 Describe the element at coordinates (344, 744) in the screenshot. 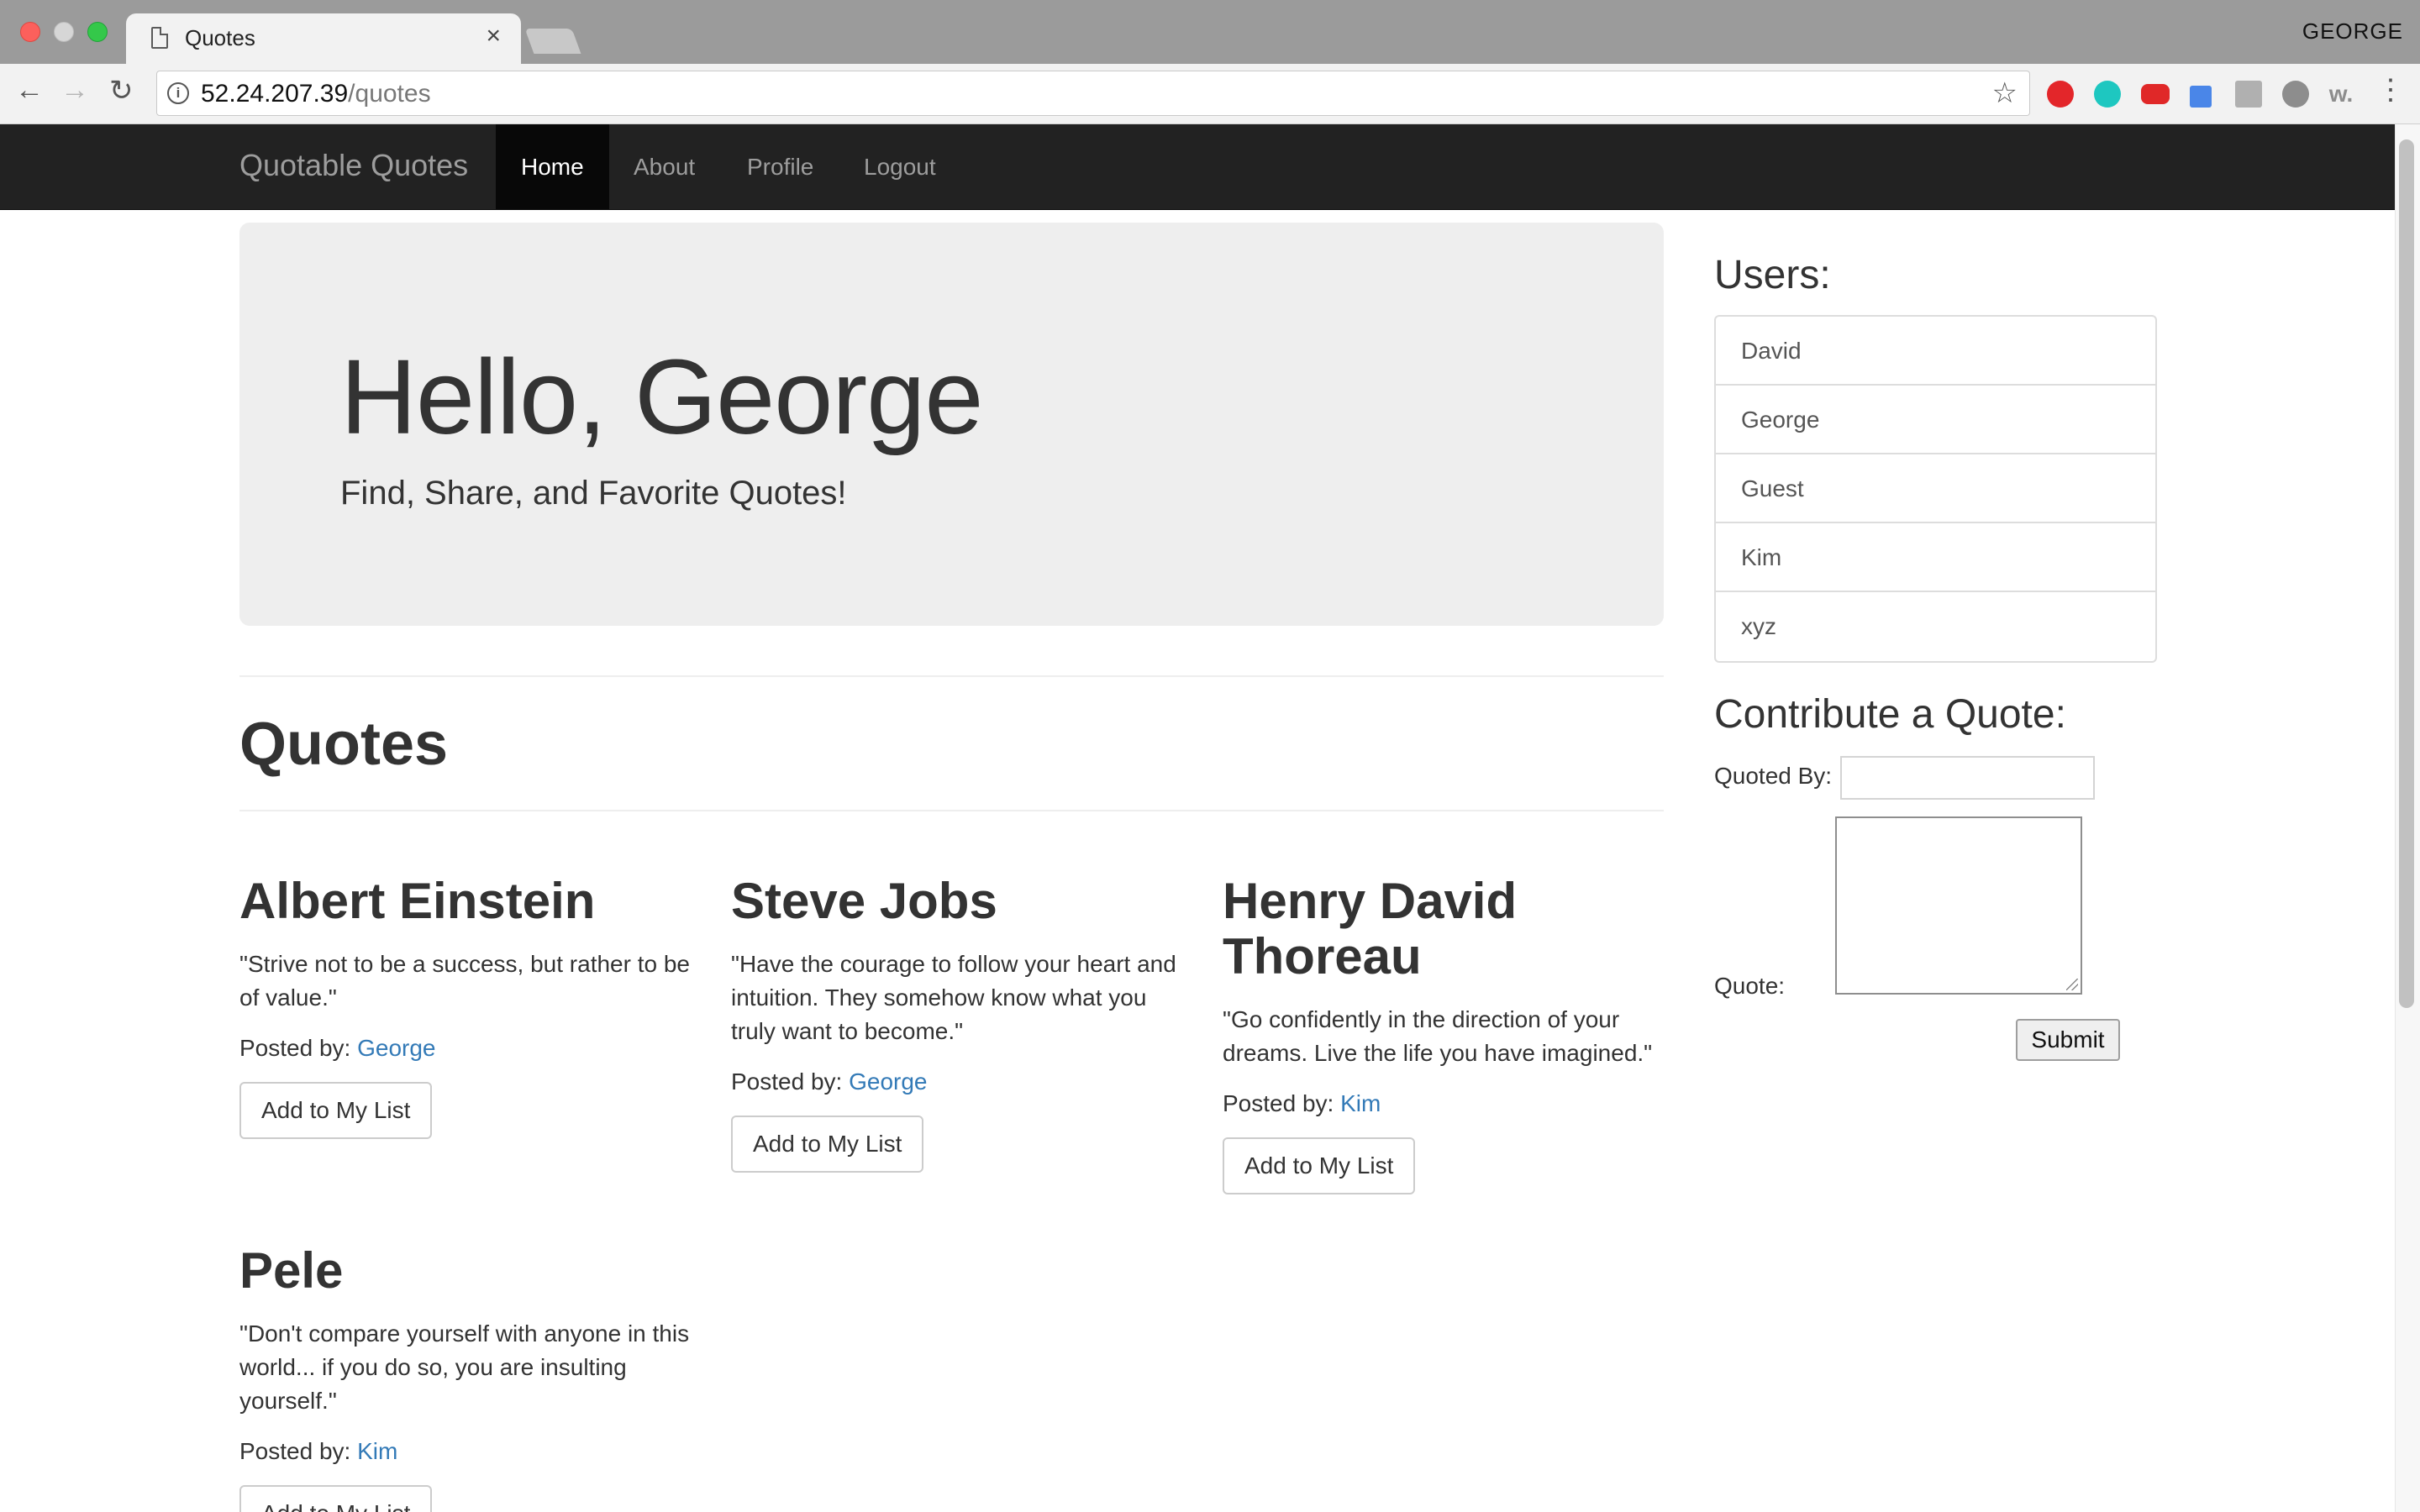

I see `quotes-section-title: Quotes` at that location.